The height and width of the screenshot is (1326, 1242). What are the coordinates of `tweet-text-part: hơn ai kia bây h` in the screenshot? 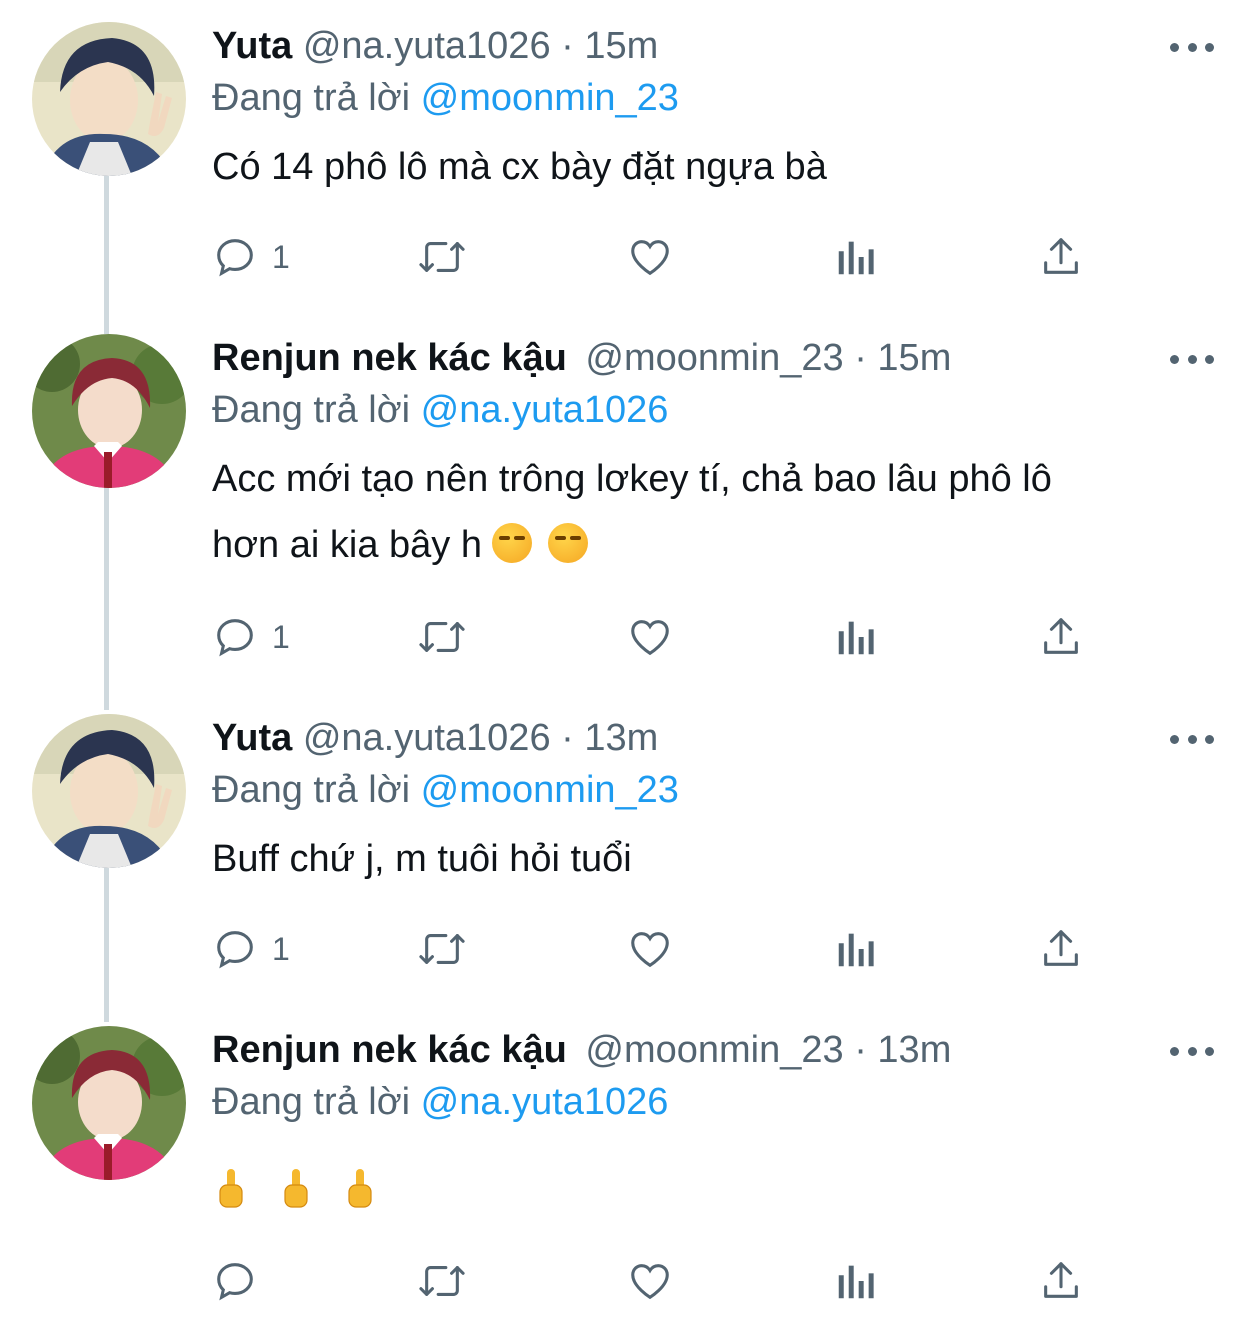 It's located at (347, 545).